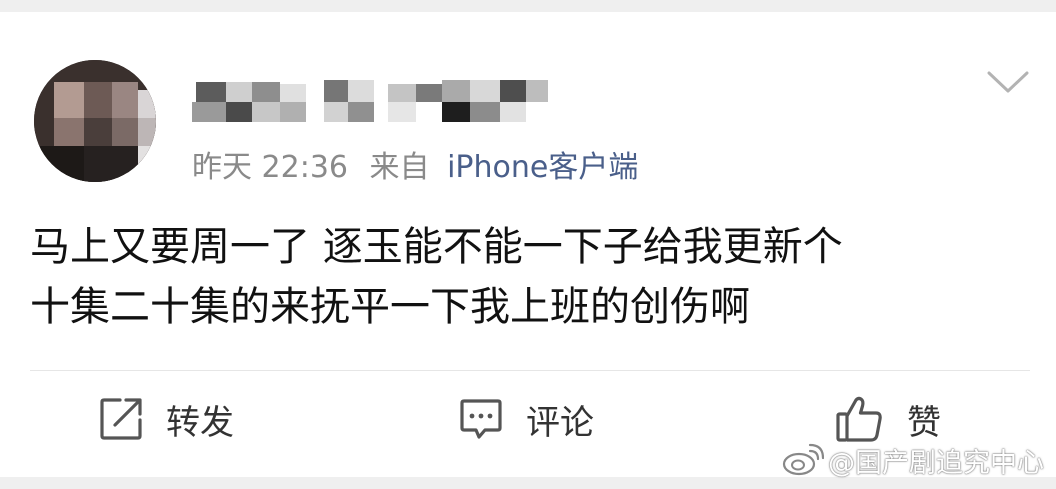 This screenshot has height=489, width=1056. Describe the element at coordinates (924, 422) in the screenshot. I see `like-label: 赞` at that location.